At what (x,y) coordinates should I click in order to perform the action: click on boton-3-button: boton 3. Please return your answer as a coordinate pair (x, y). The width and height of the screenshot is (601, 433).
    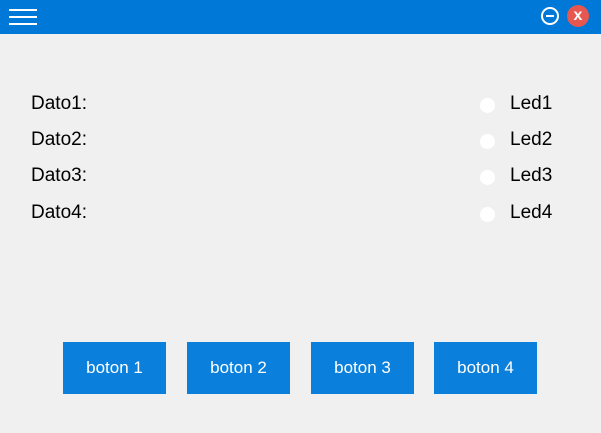
    Looking at the image, I should click on (362, 368).